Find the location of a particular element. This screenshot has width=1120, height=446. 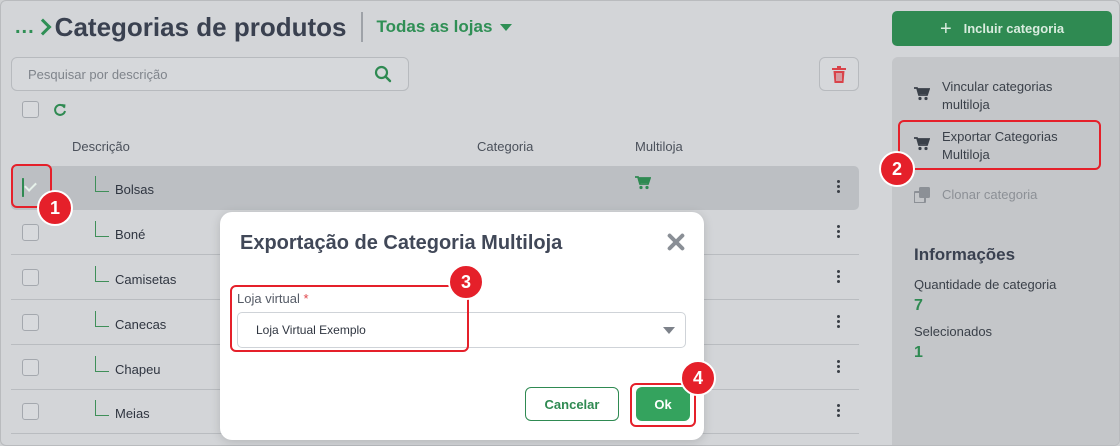

sidebar-item-label: multiloja is located at coordinates (966, 104).